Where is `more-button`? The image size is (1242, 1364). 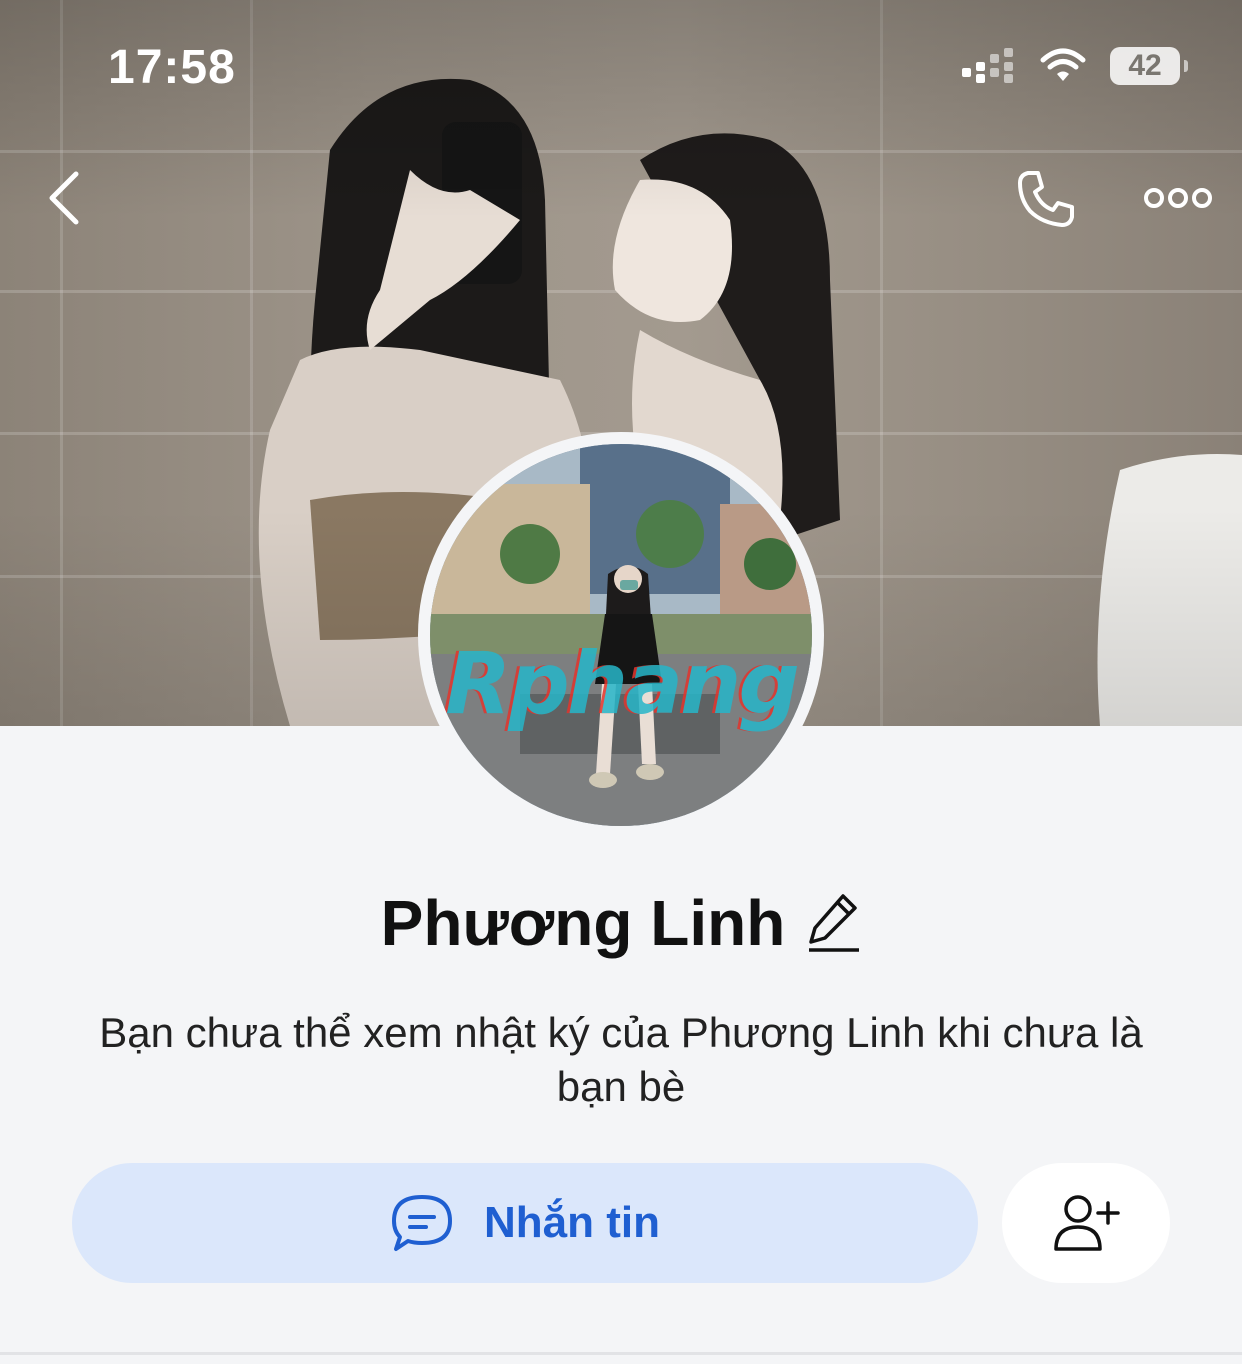
more-button is located at coordinates (1178, 198).